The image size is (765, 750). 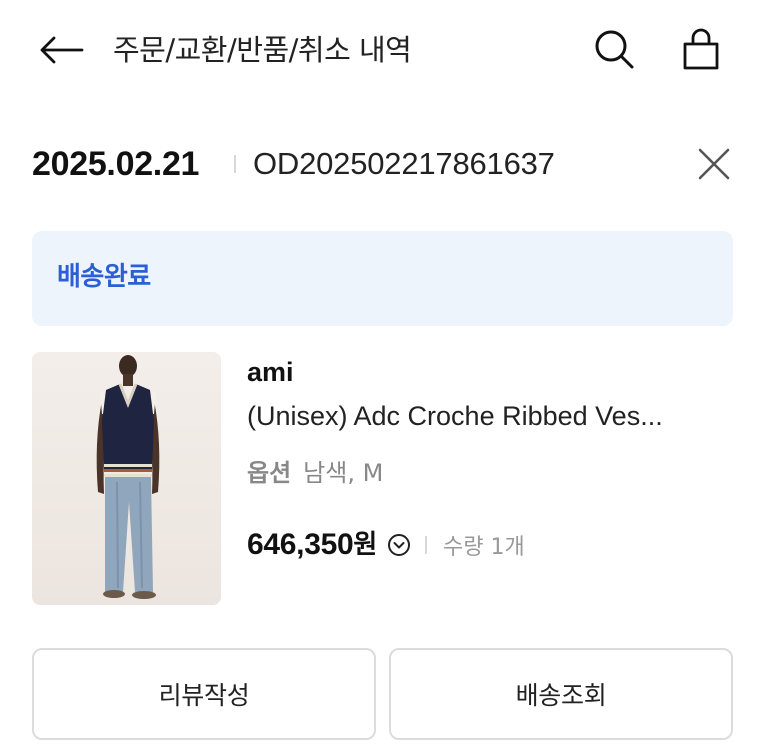 I want to click on chevron-down-circle-icon, so click(x=398, y=545).